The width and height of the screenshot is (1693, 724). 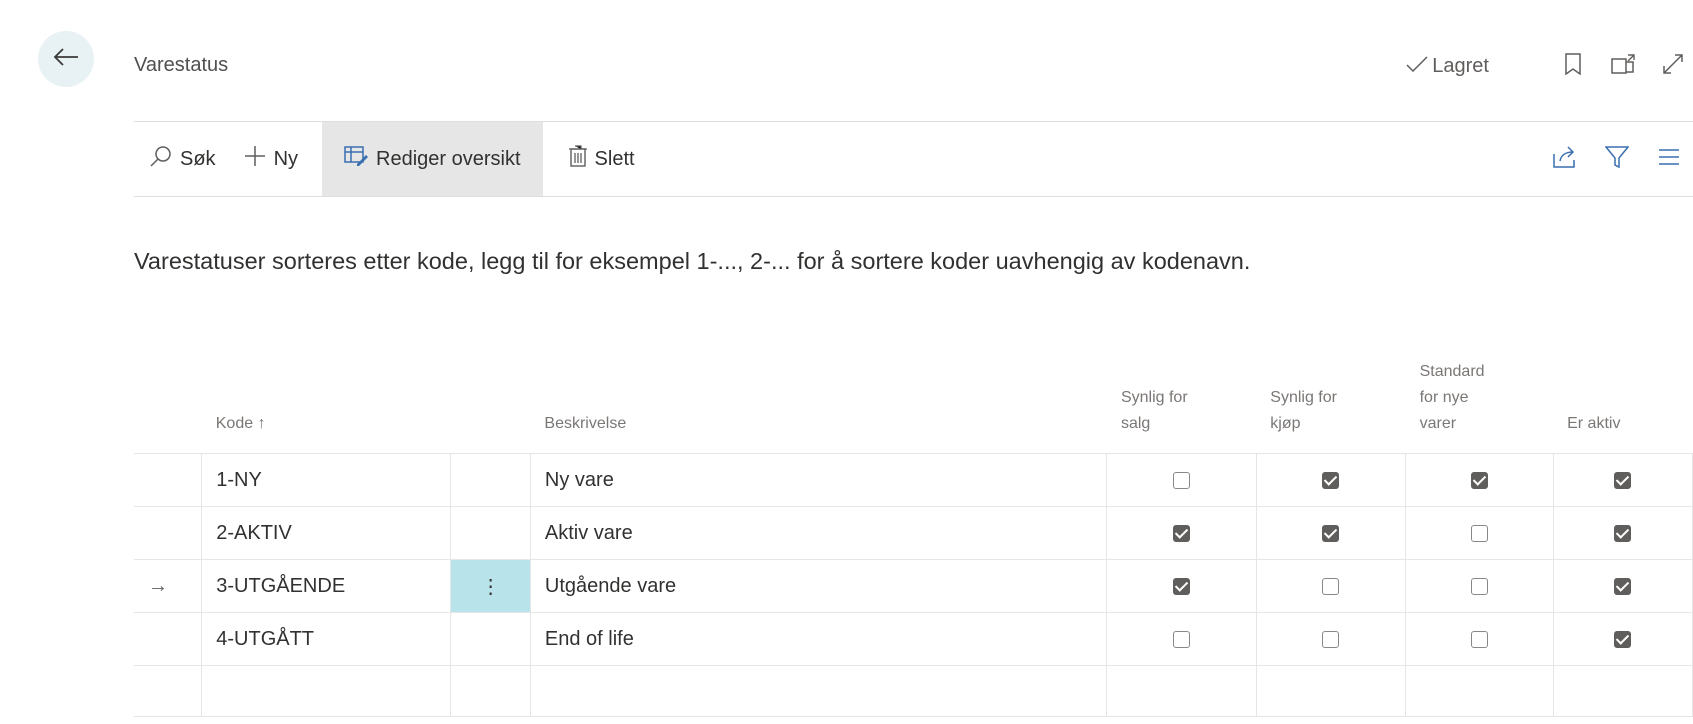 What do you see at coordinates (1285, 423) in the screenshot?
I see `visible-purchase-header-line2: kjøp` at bounding box center [1285, 423].